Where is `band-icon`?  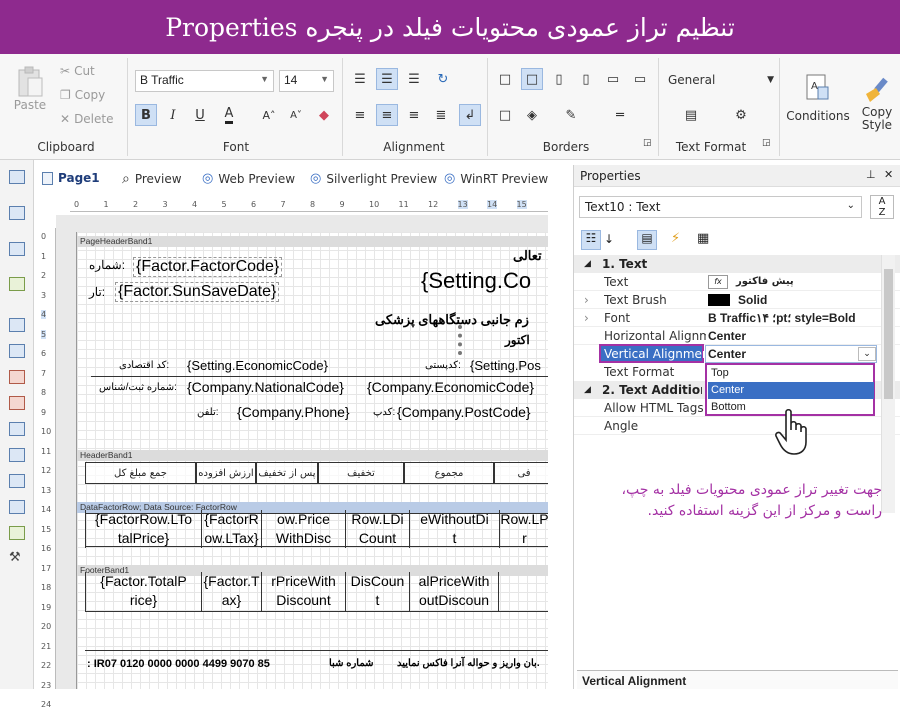
band-icon is located at coordinates (17, 213).